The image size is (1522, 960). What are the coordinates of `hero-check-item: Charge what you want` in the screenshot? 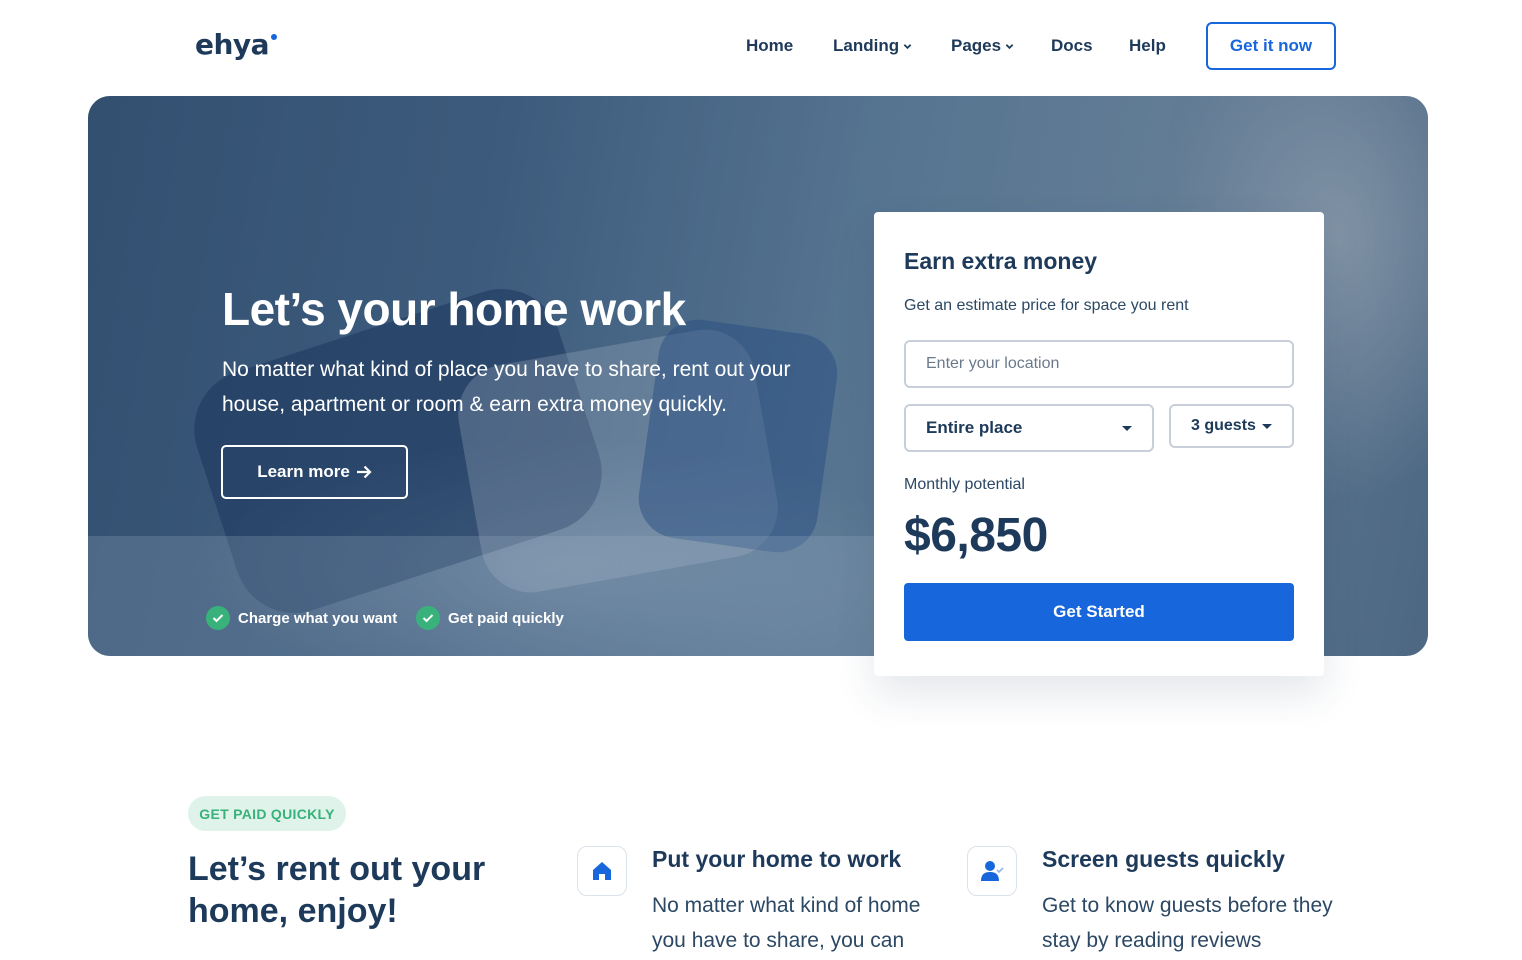 It's located at (301, 618).